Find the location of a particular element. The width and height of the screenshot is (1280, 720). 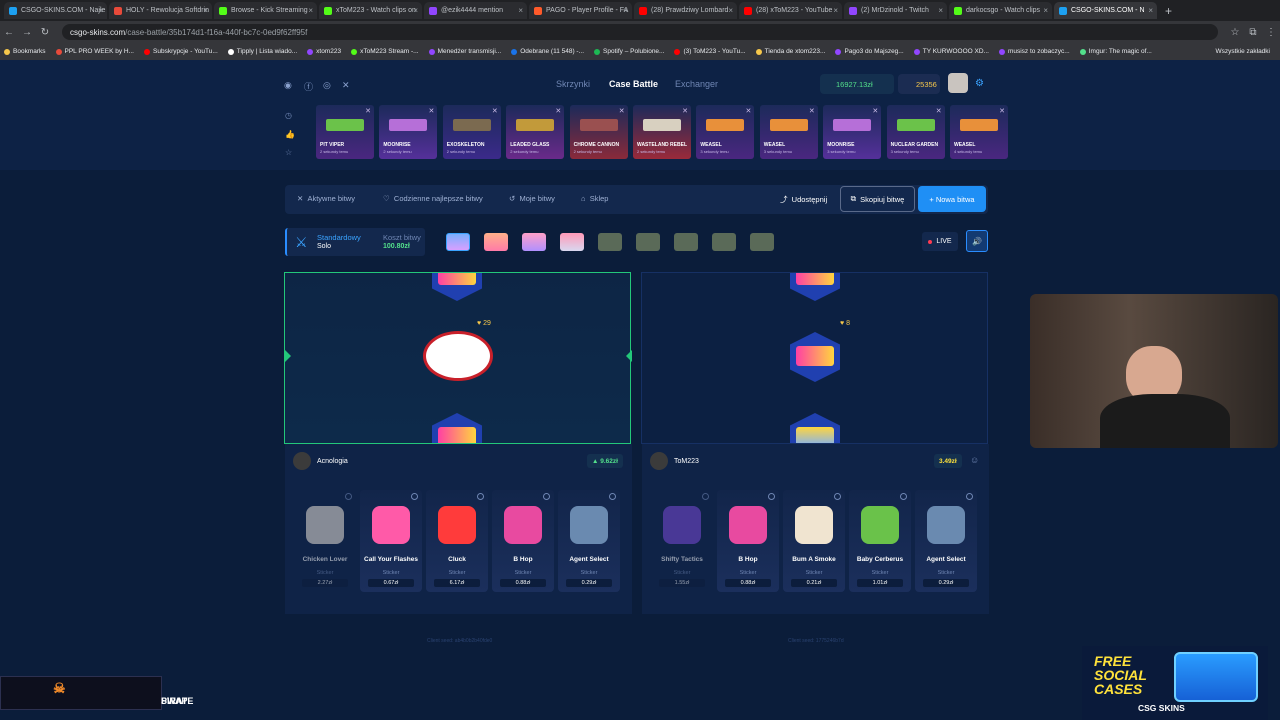

reload-icon: ↻ is located at coordinates (45, 32).